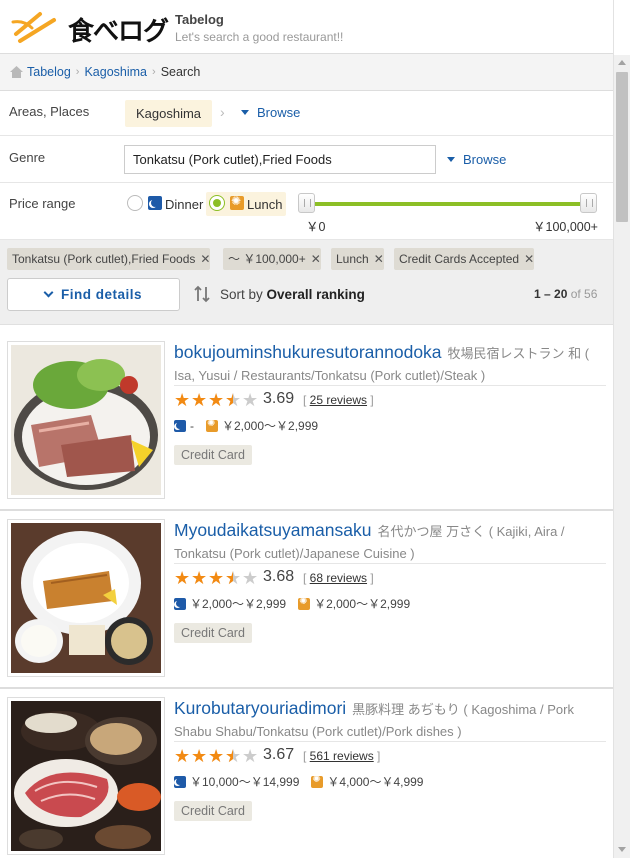 This screenshot has height=858, width=630. I want to click on triangle-down-icon, so click(245, 113).